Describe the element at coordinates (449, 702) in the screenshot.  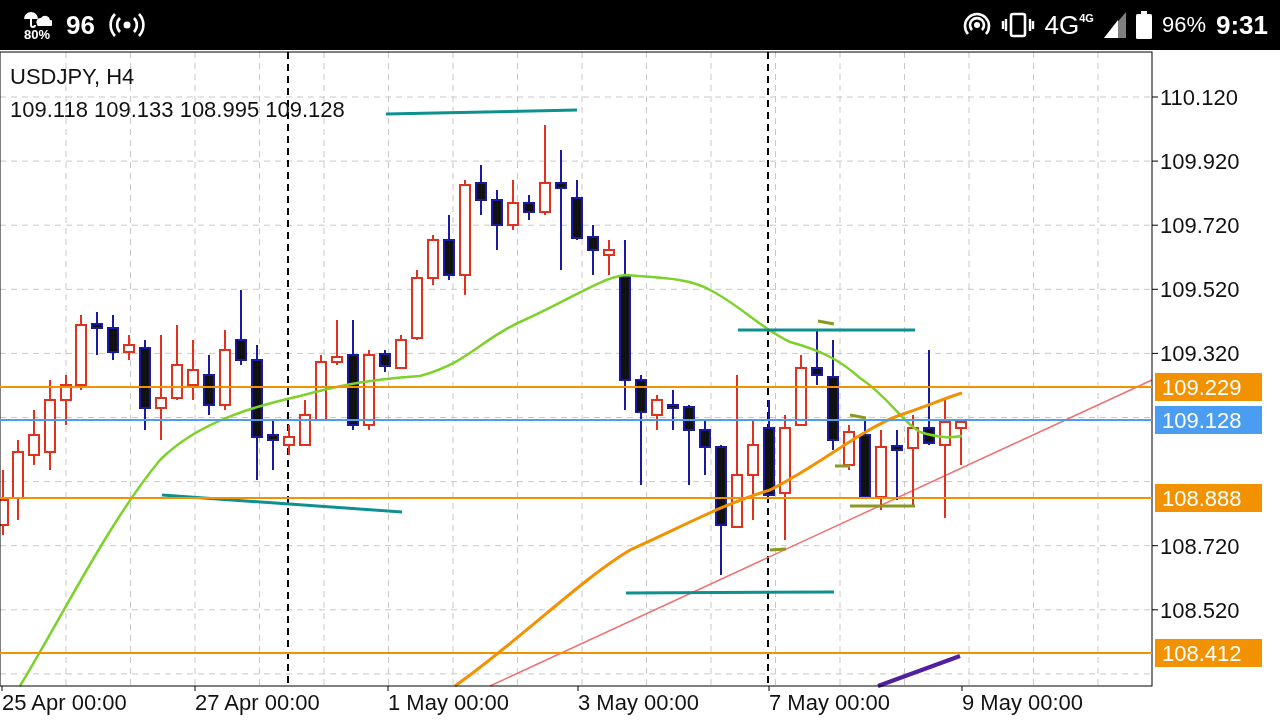
I see `time-tick: 1 May 00:00` at that location.